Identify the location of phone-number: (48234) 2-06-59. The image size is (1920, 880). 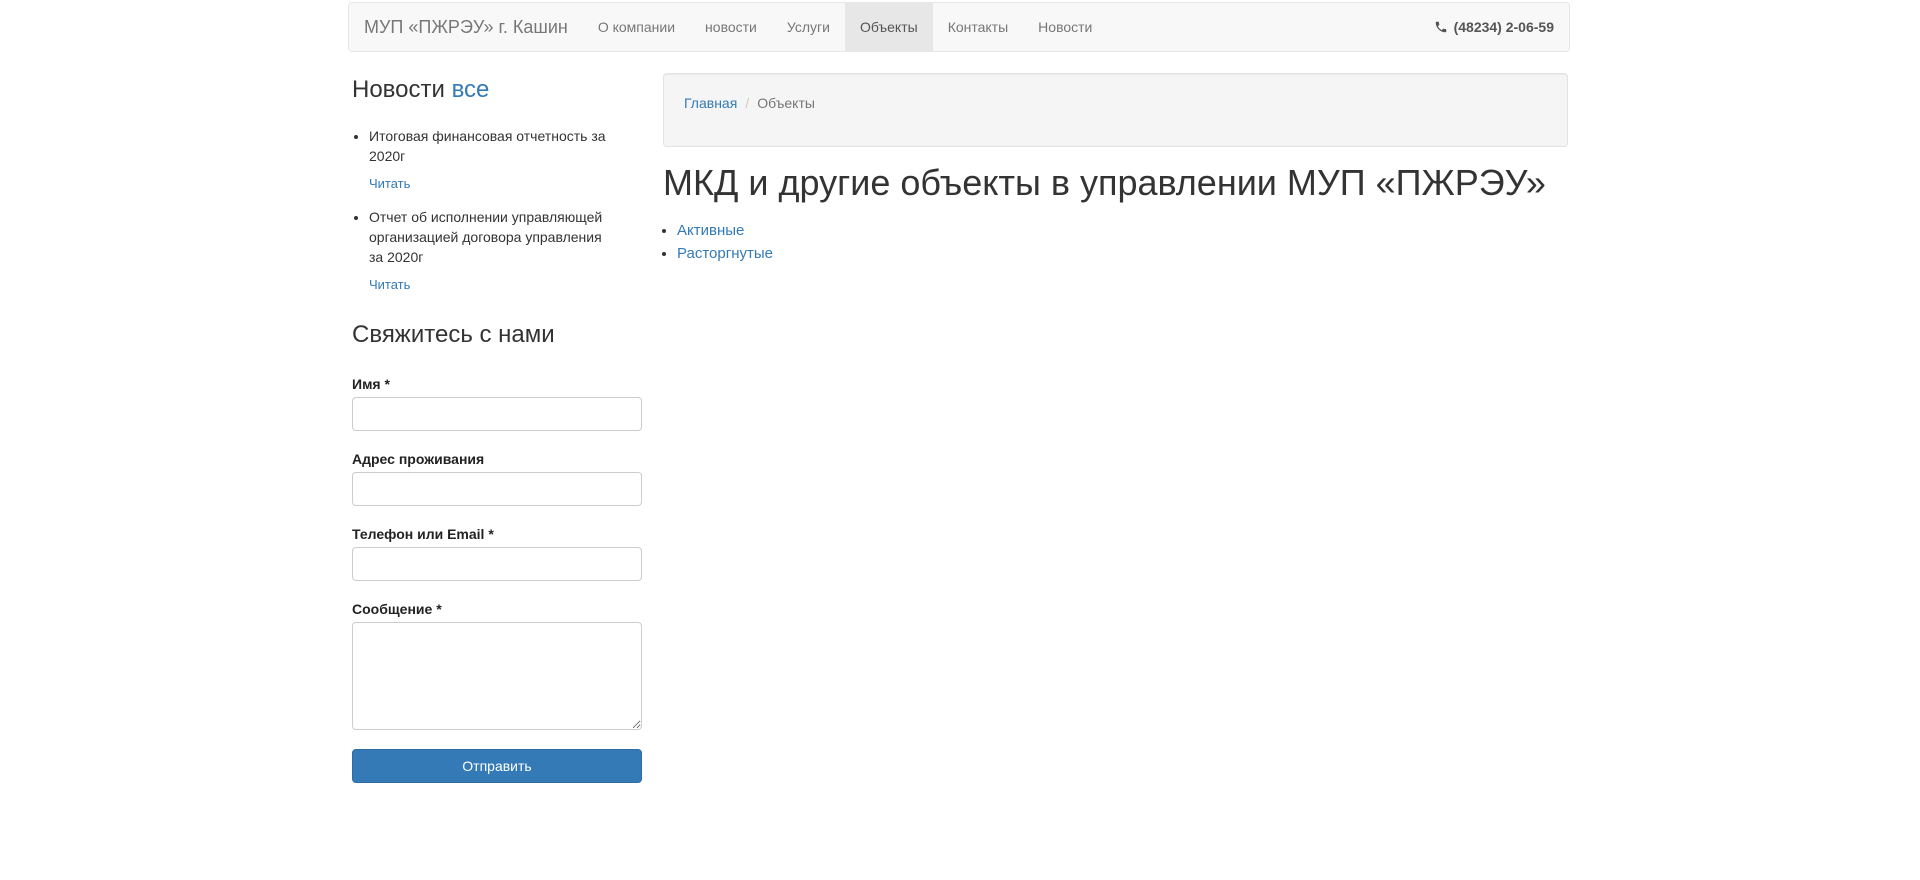
(1503, 27).